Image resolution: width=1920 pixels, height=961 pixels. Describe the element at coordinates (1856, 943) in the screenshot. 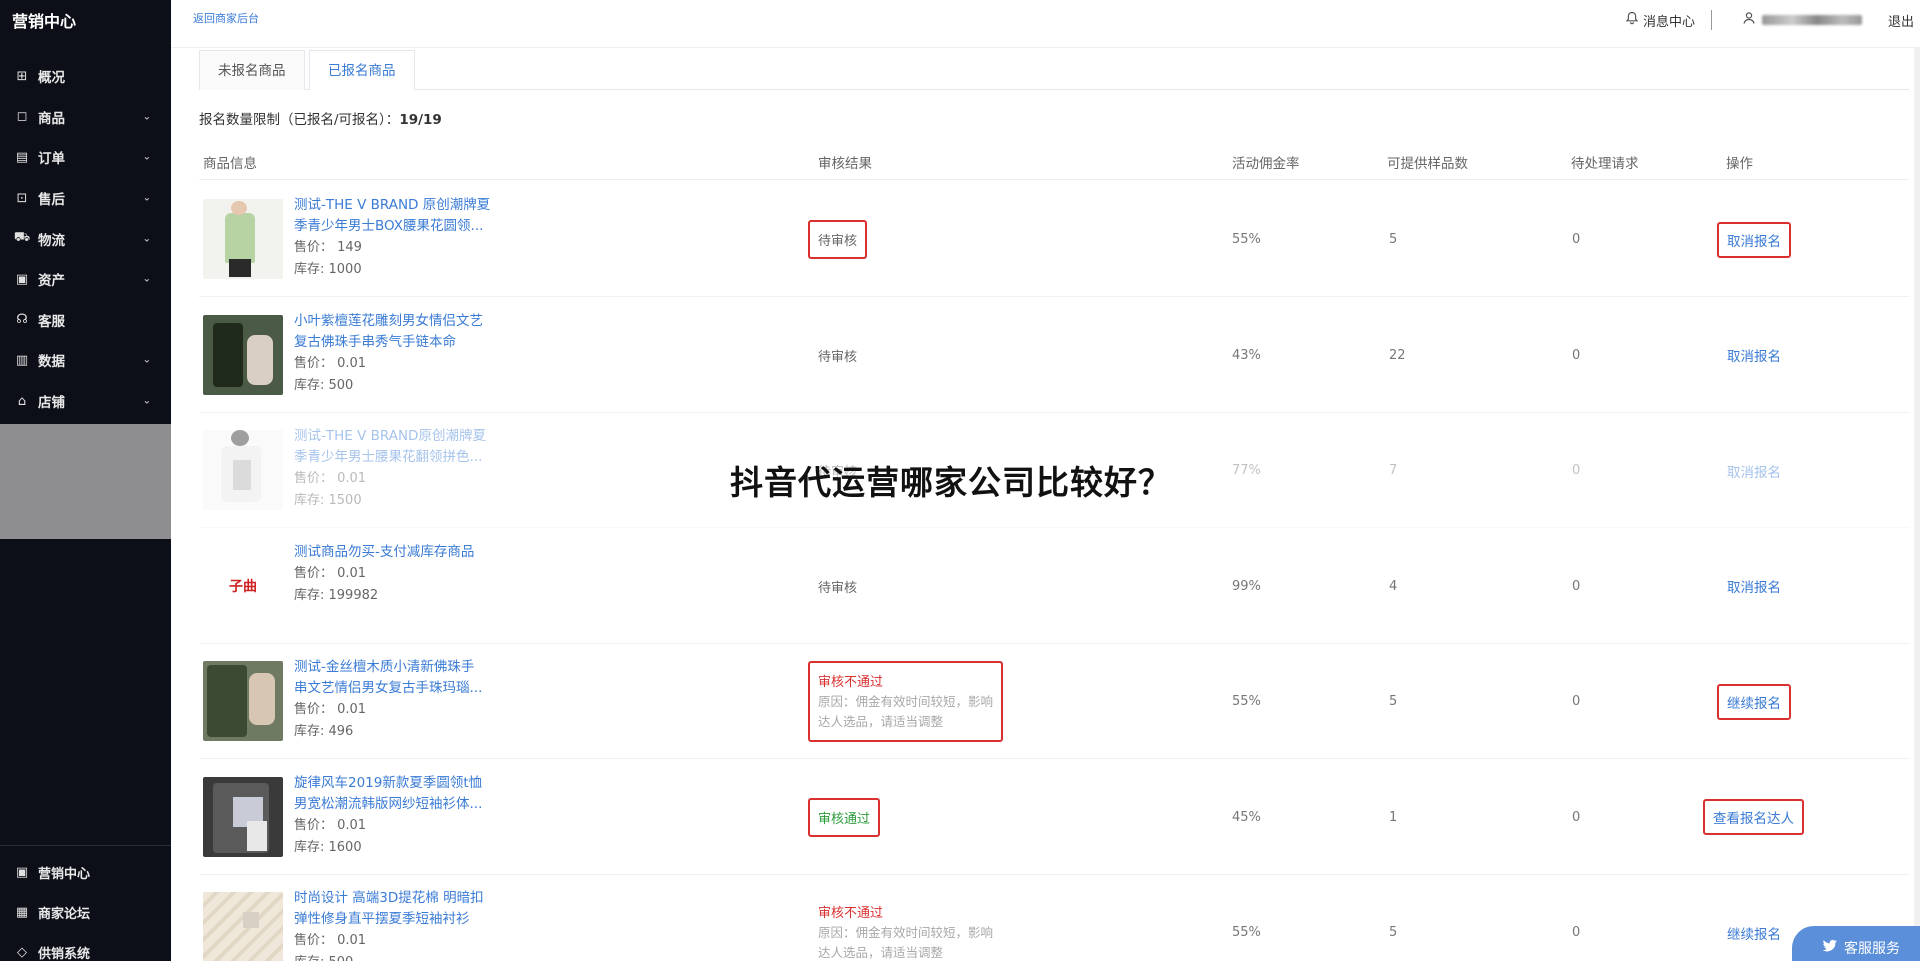

I see `customer-service-button: 客服服务` at that location.